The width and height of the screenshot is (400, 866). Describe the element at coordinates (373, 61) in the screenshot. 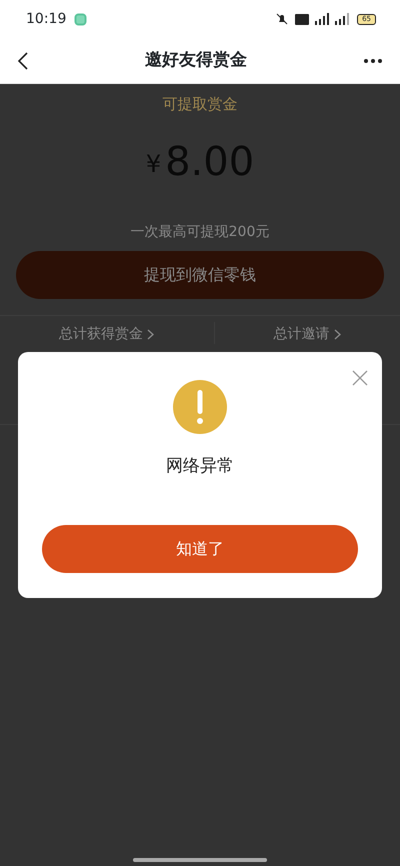

I see `more-icon` at that location.